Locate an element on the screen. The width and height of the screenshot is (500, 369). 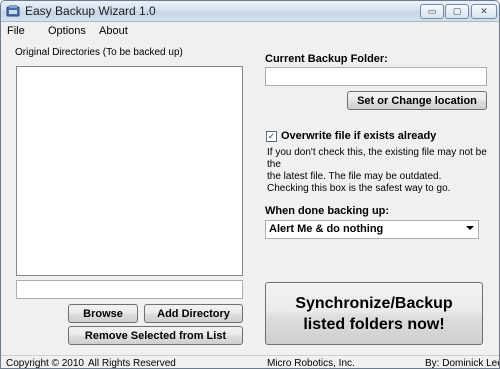
author-text: By: Dominick Lee is located at coordinates (462, 363).